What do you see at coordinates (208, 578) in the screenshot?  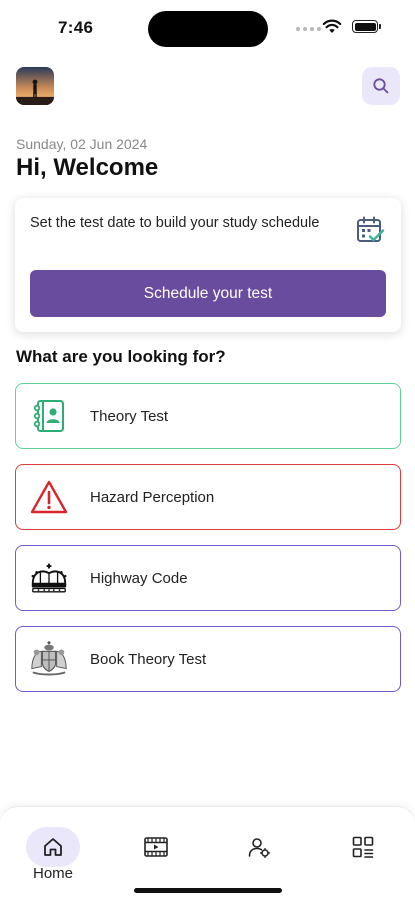 I see `option-highway-code: Highway Code` at bounding box center [208, 578].